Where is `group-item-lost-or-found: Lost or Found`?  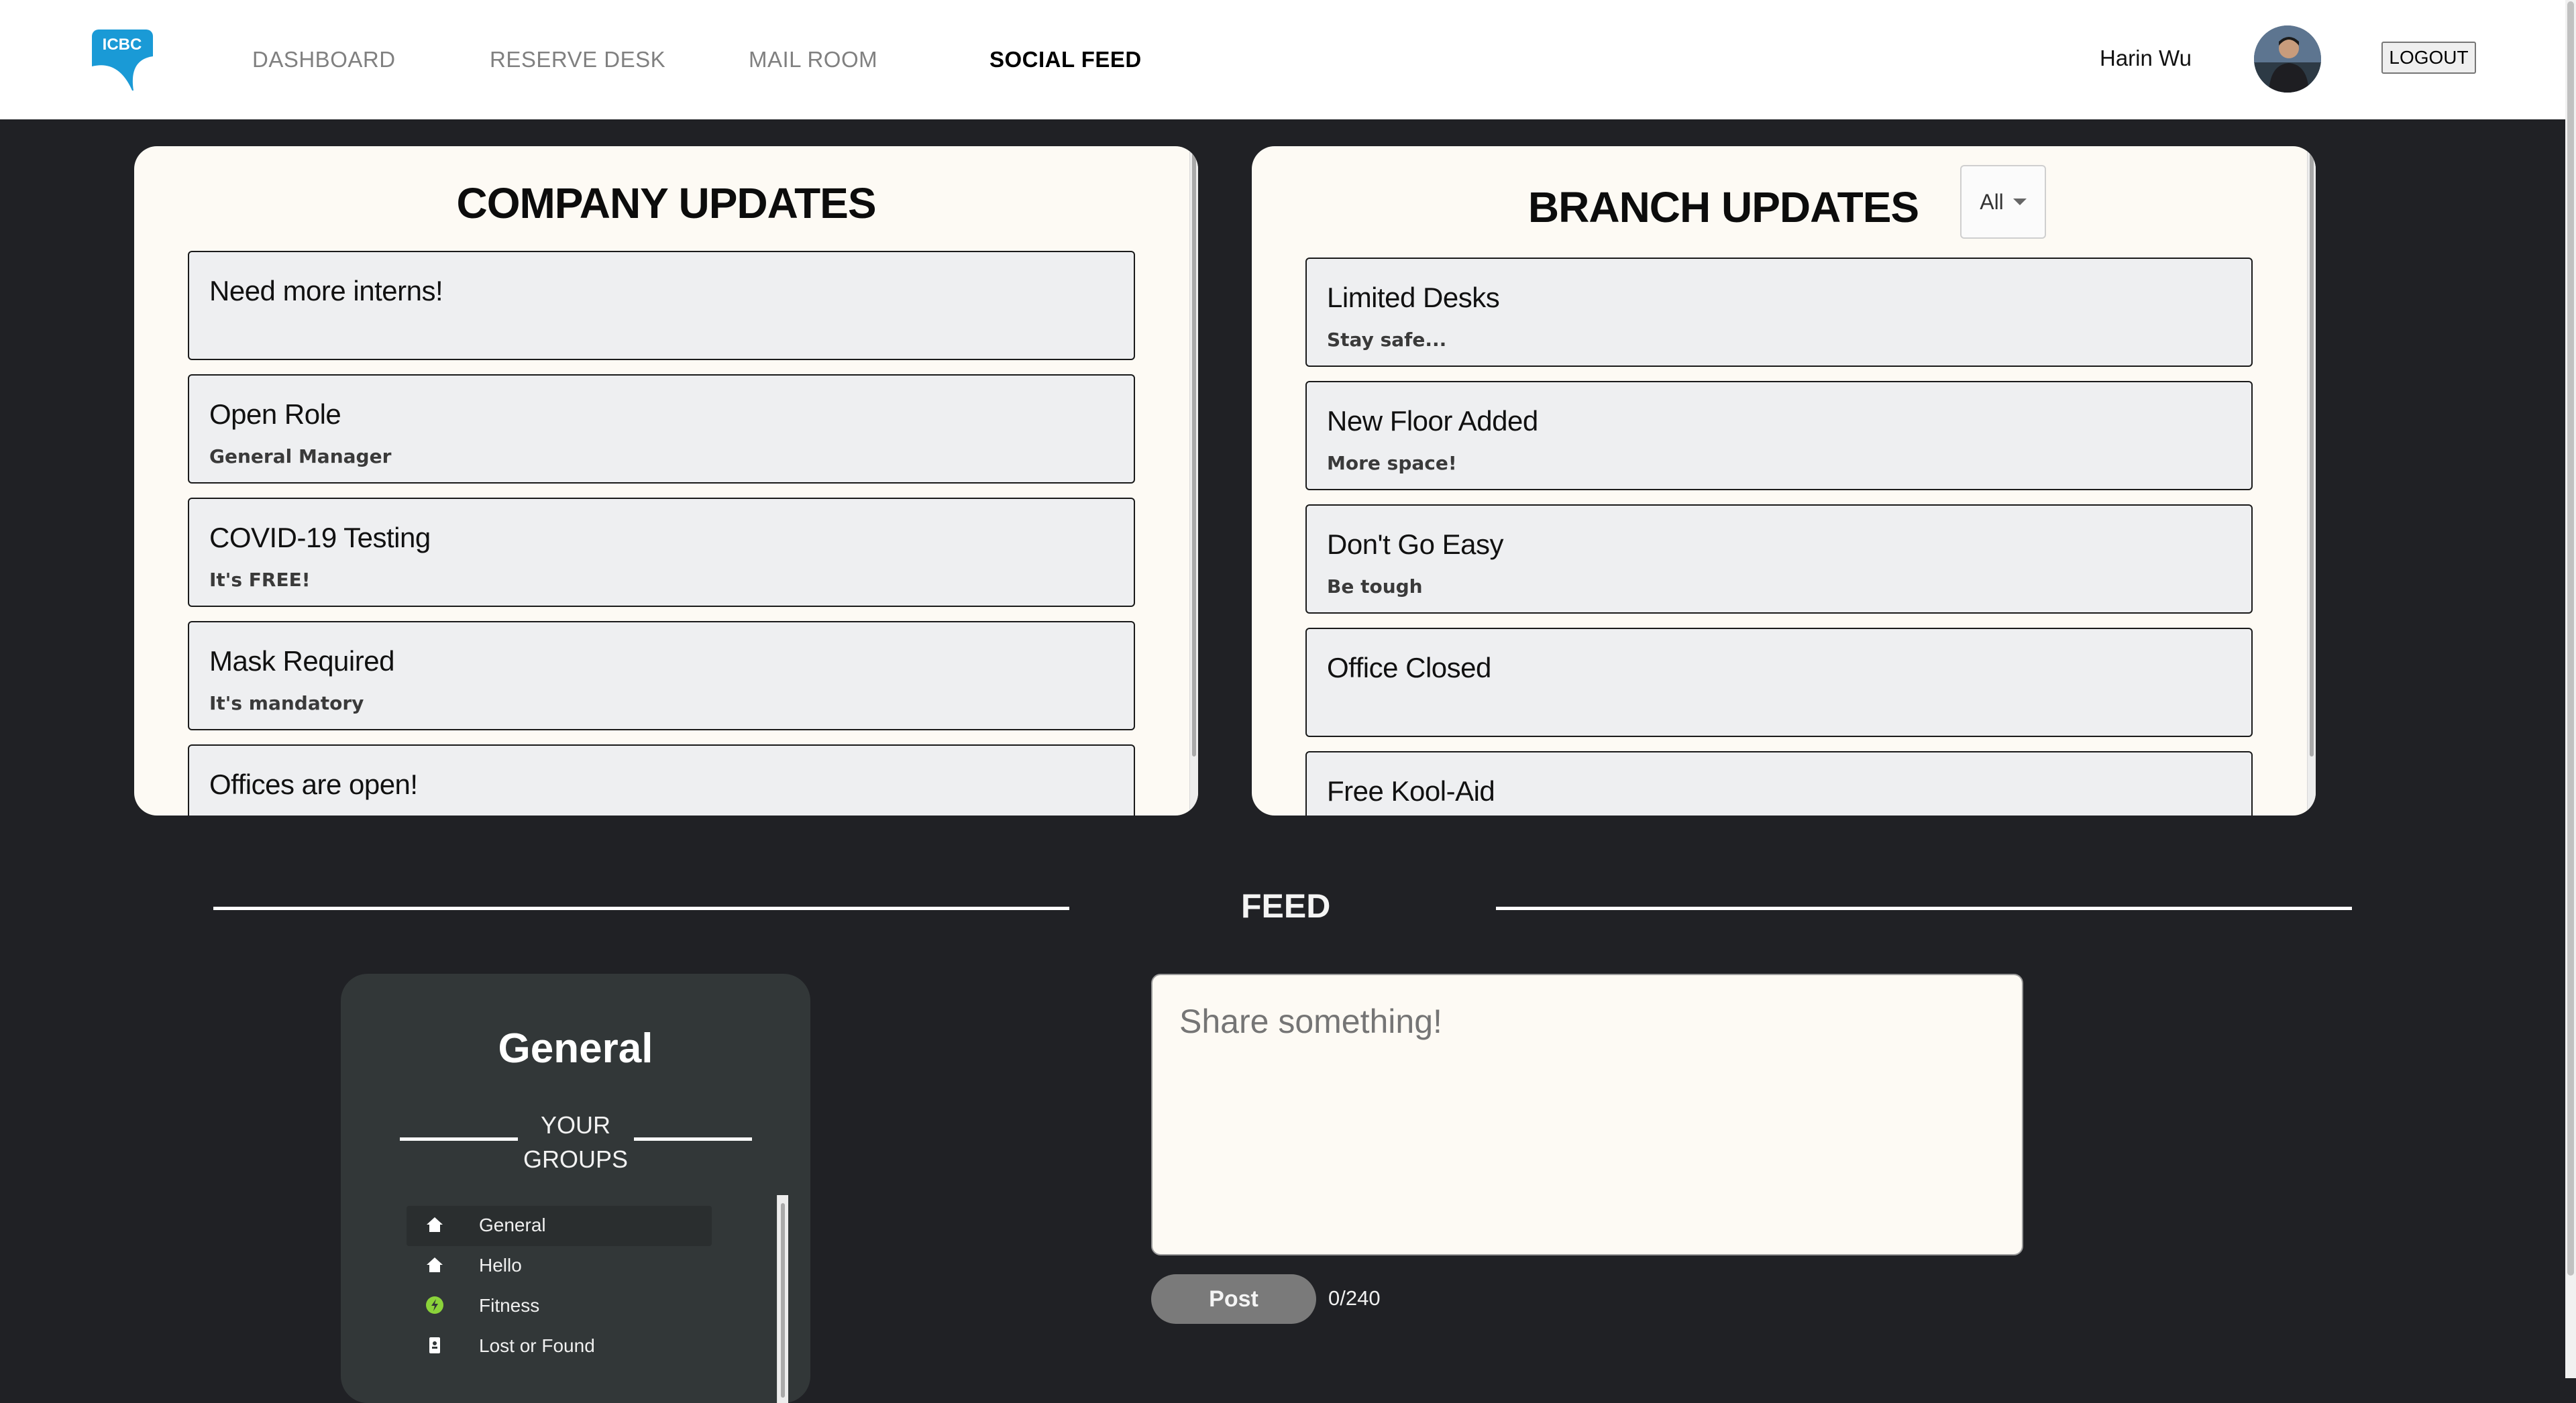
group-item-lost-or-found: Lost or Found is located at coordinates (559, 1347).